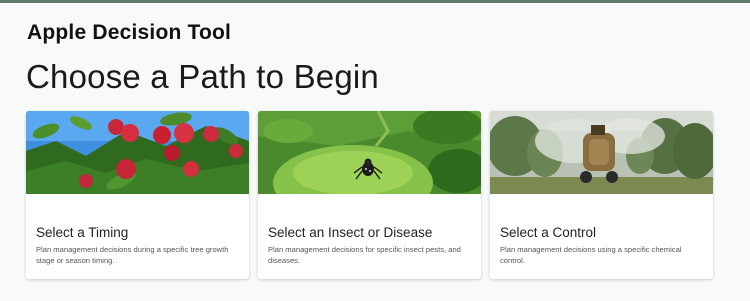 This screenshot has height=301, width=750. What do you see at coordinates (129, 32) in the screenshot?
I see `app-title: Apple Decision Tool` at bounding box center [129, 32].